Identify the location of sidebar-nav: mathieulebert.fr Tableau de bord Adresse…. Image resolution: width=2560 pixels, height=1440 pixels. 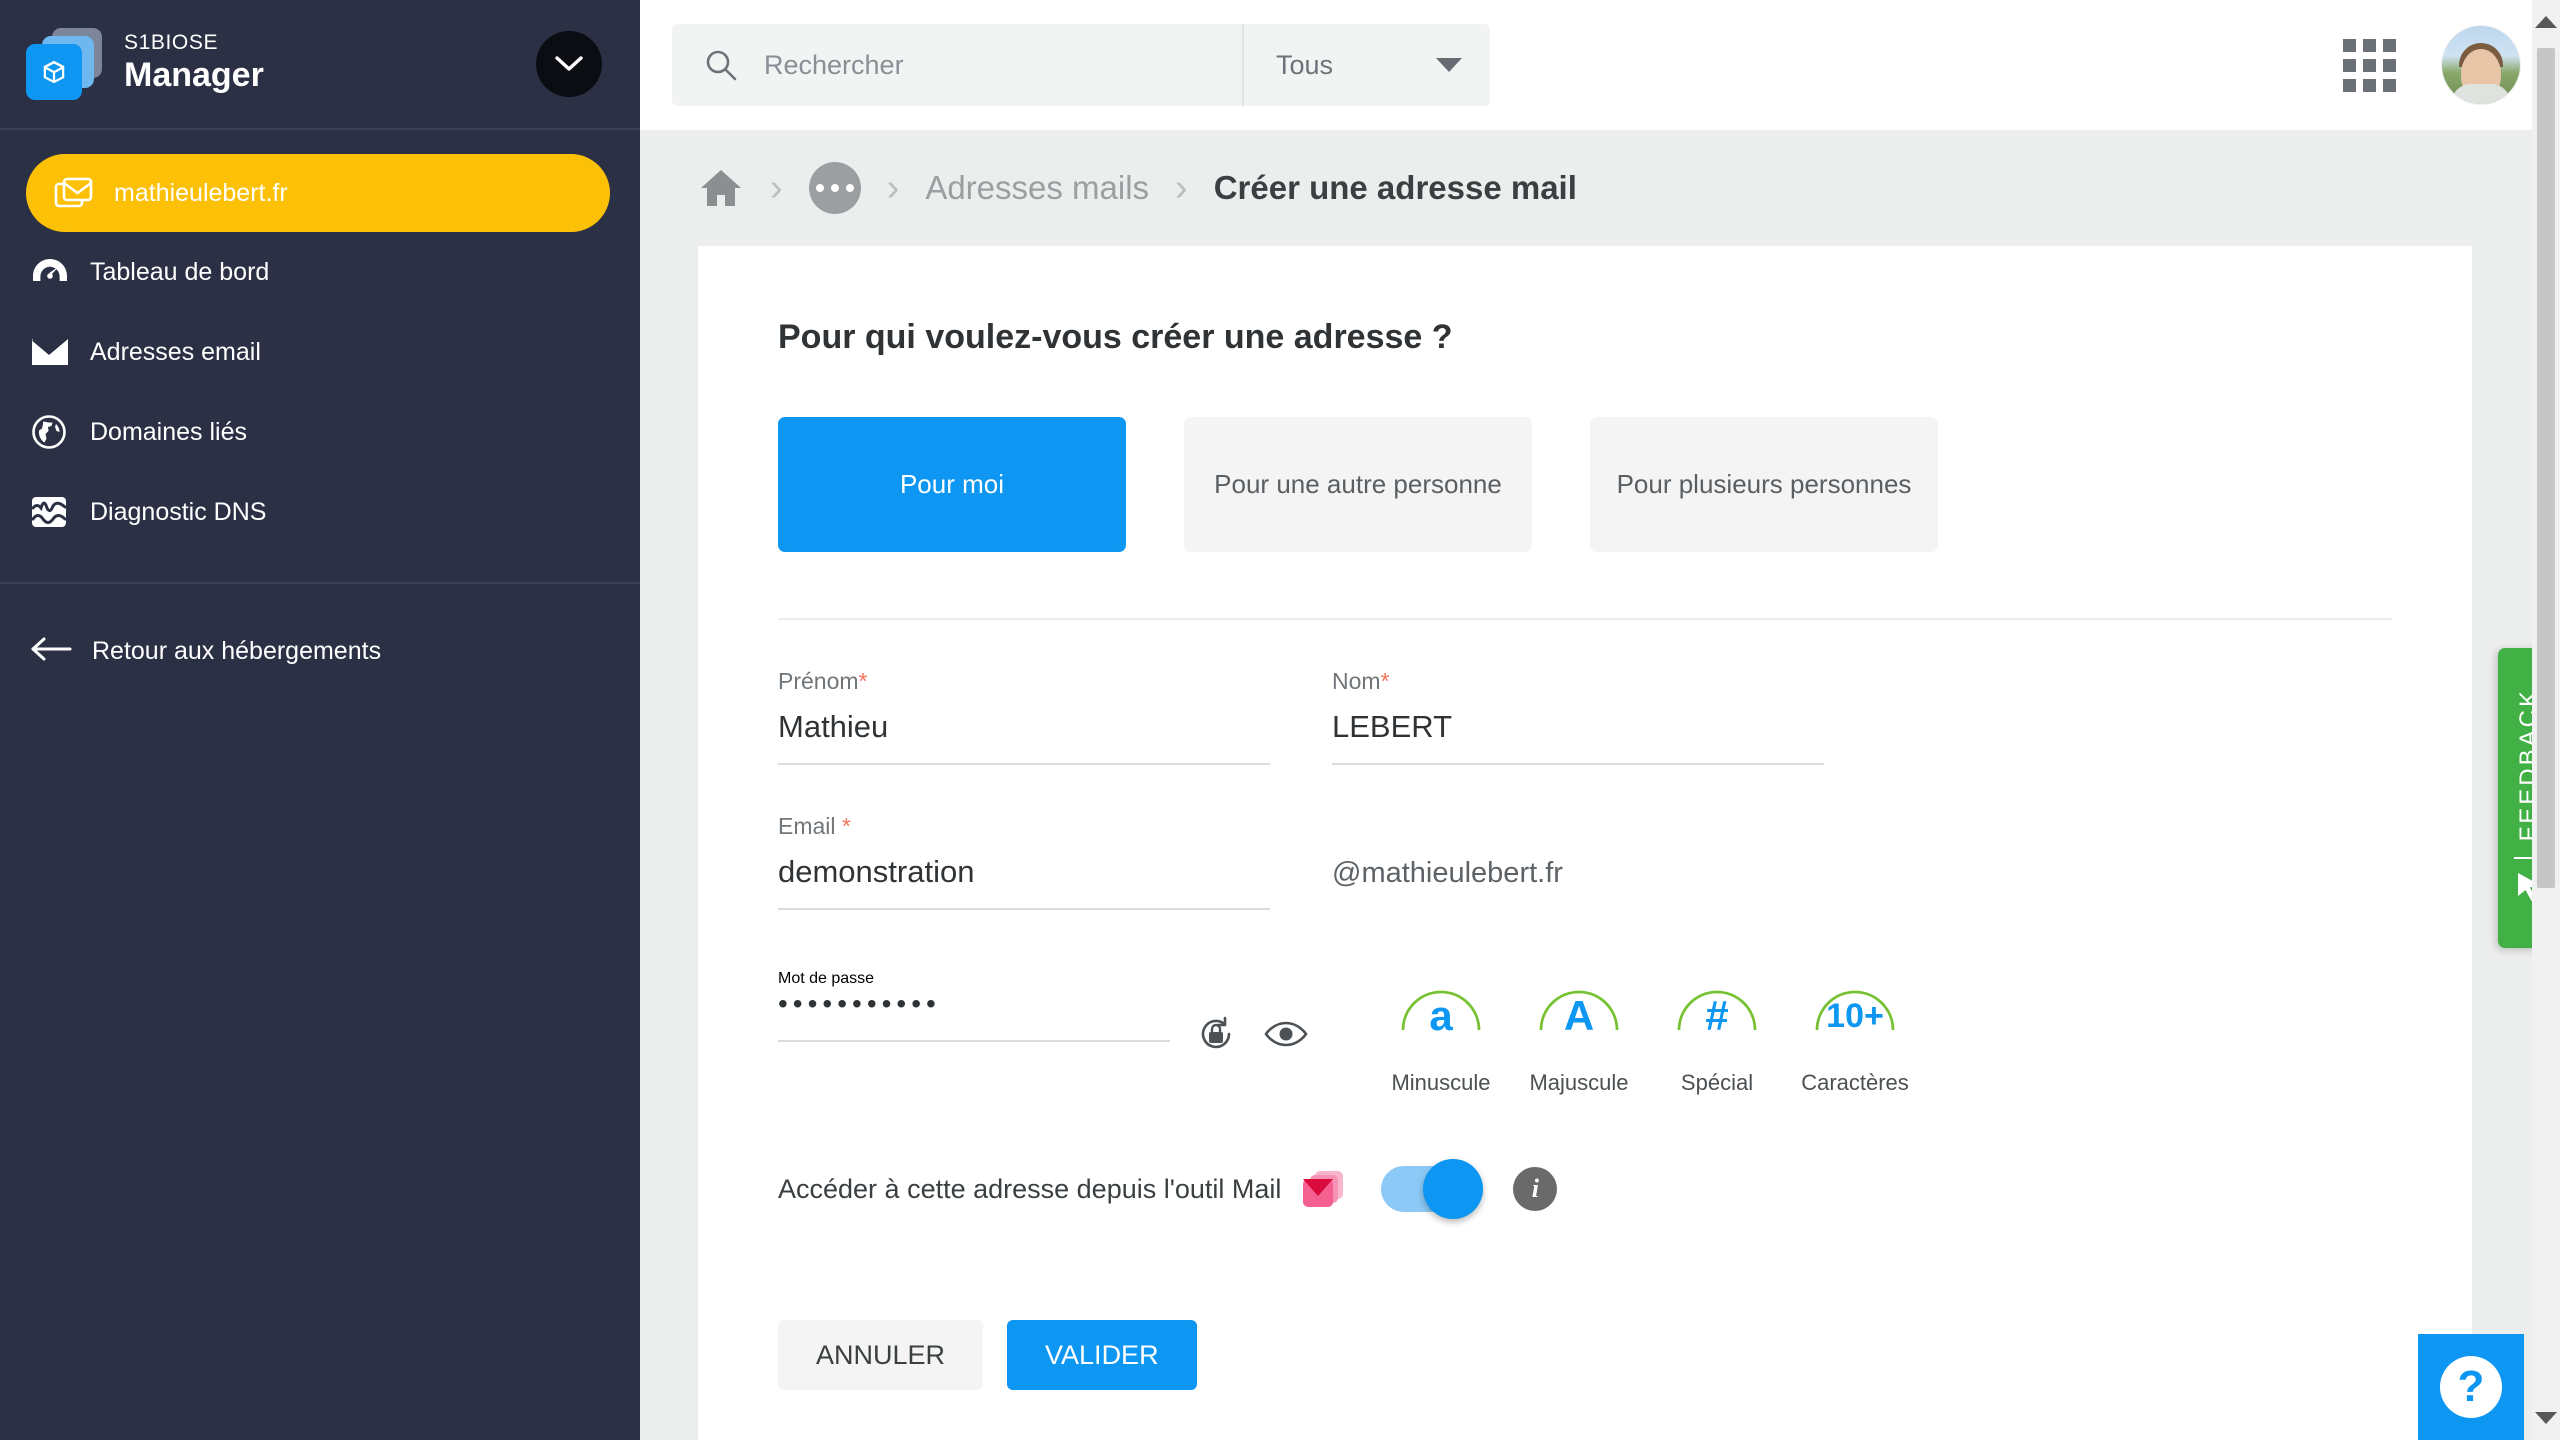
(320, 413).